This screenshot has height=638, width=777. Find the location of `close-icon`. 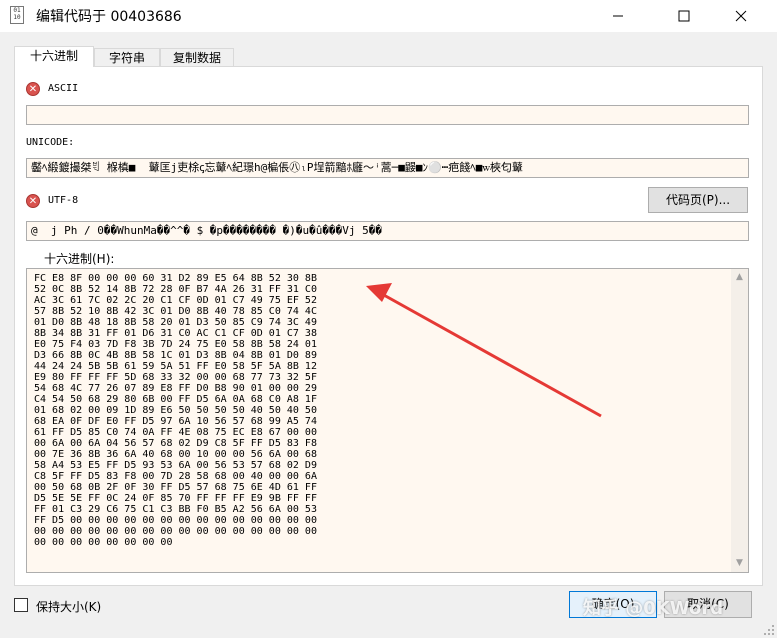

close-icon is located at coordinates (741, 16).